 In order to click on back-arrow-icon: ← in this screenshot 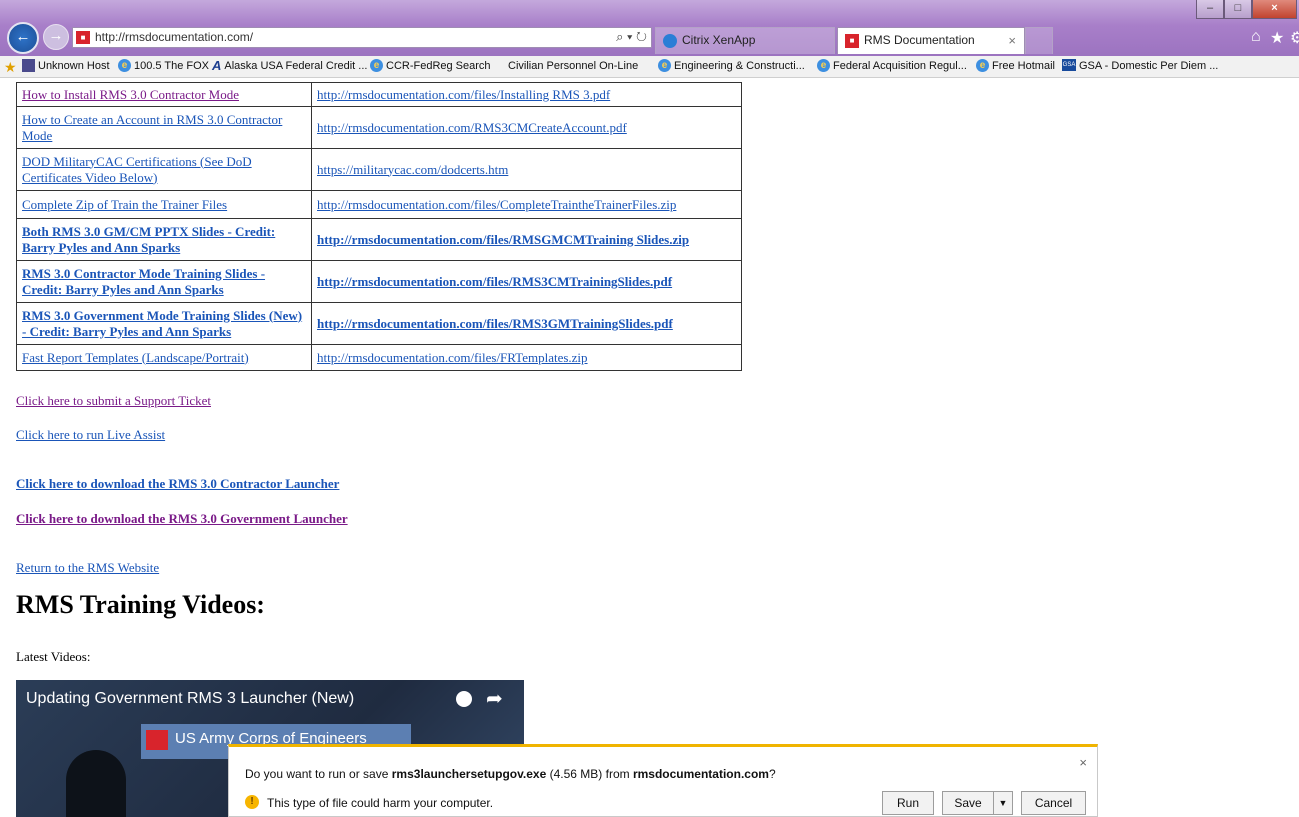, I will do `click(23, 36)`.